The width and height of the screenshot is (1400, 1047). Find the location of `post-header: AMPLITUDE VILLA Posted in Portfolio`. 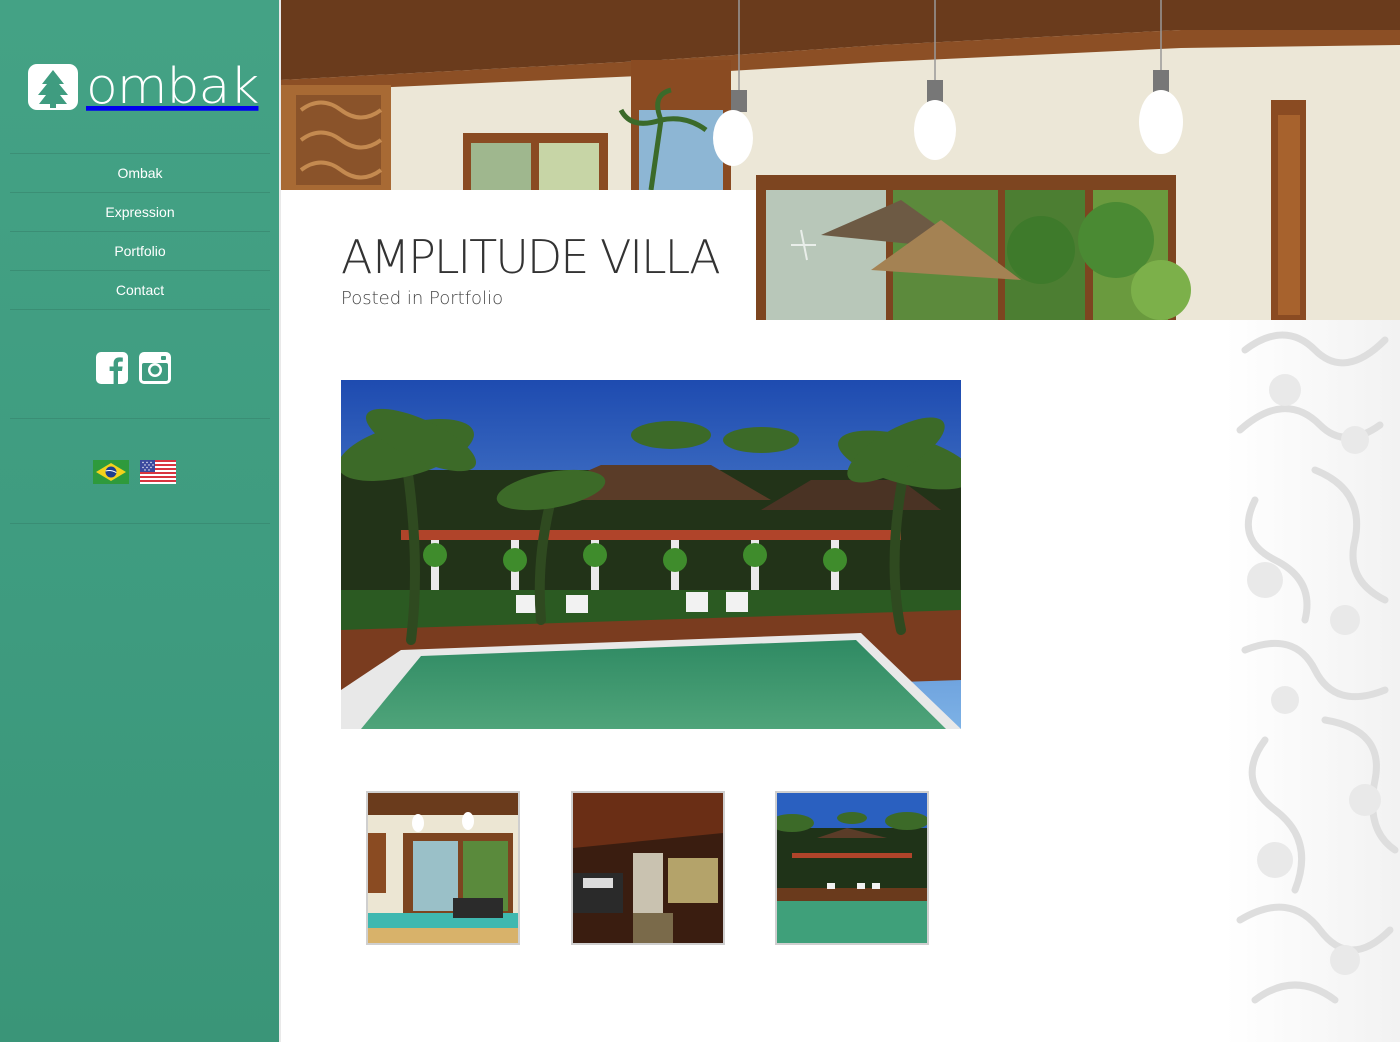

post-header: AMPLITUDE VILLA Posted in Portfolio is located at coordinates (518, 255).